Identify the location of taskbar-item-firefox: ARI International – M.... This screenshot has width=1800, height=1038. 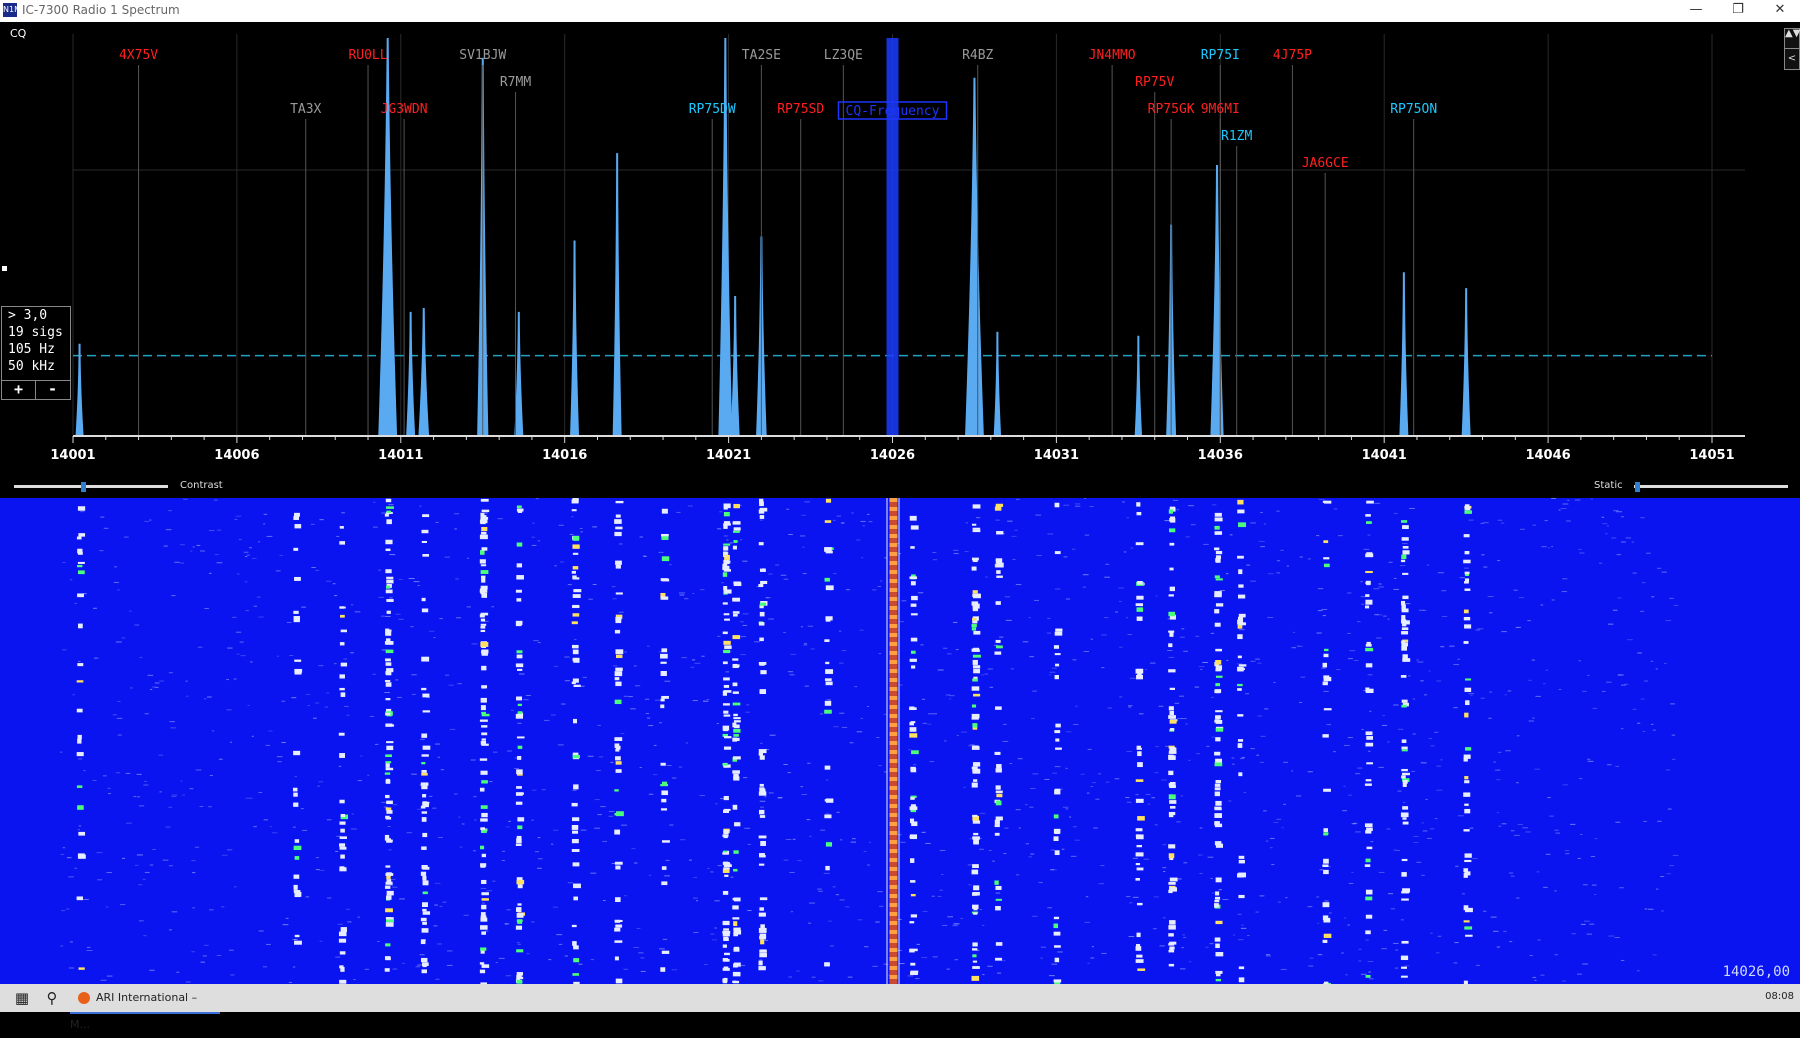
(145, 999).